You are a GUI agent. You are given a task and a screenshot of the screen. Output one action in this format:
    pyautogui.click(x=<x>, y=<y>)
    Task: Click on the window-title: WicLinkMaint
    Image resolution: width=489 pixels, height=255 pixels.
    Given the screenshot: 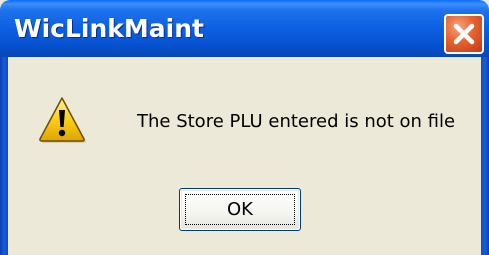 What is the action you would take?
    pyautogui.click(x=109, y=28)
    